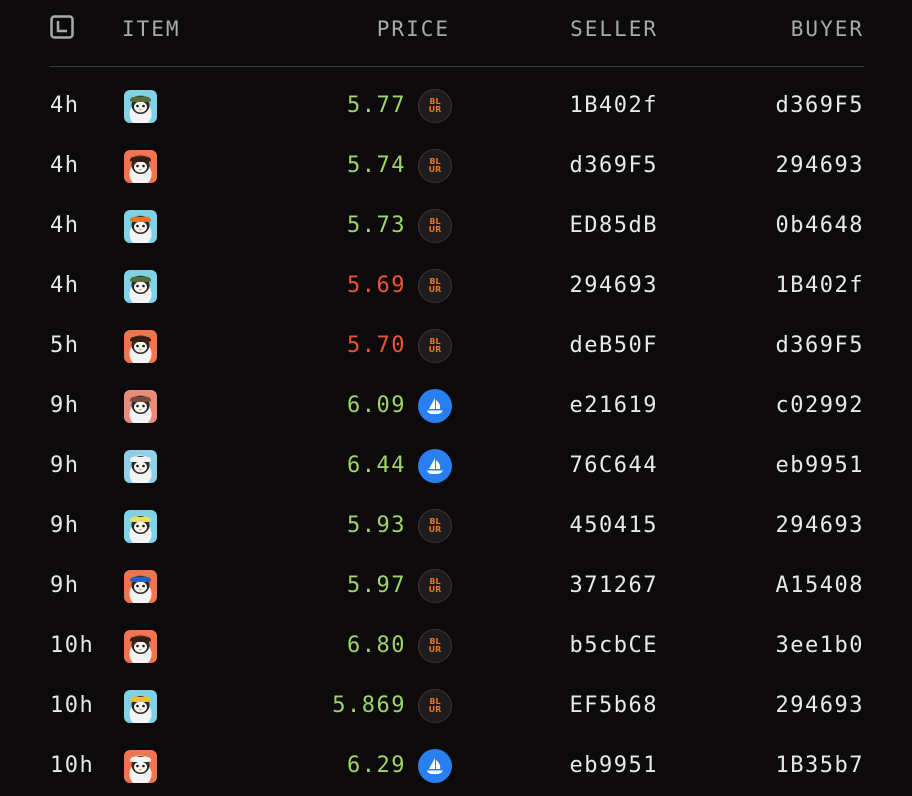 This screenshot has height=796, width=912. Describe the element at coordinates (151, 29) in the screenshot. I see `column-header-item: ITEM` at that location.